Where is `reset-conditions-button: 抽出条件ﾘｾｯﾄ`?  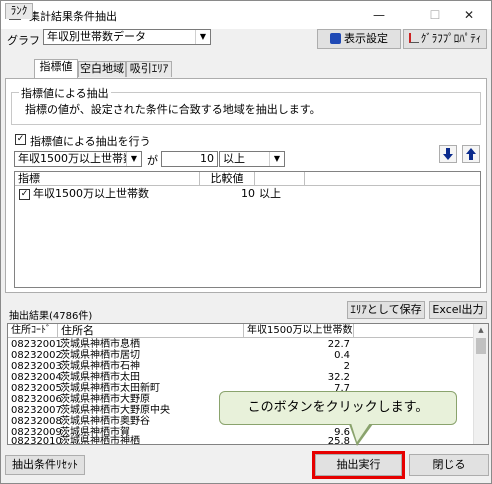 reset-conditions-button: 抽出条件ﾘｾｯﾄ is located at coordinates (45, 465).